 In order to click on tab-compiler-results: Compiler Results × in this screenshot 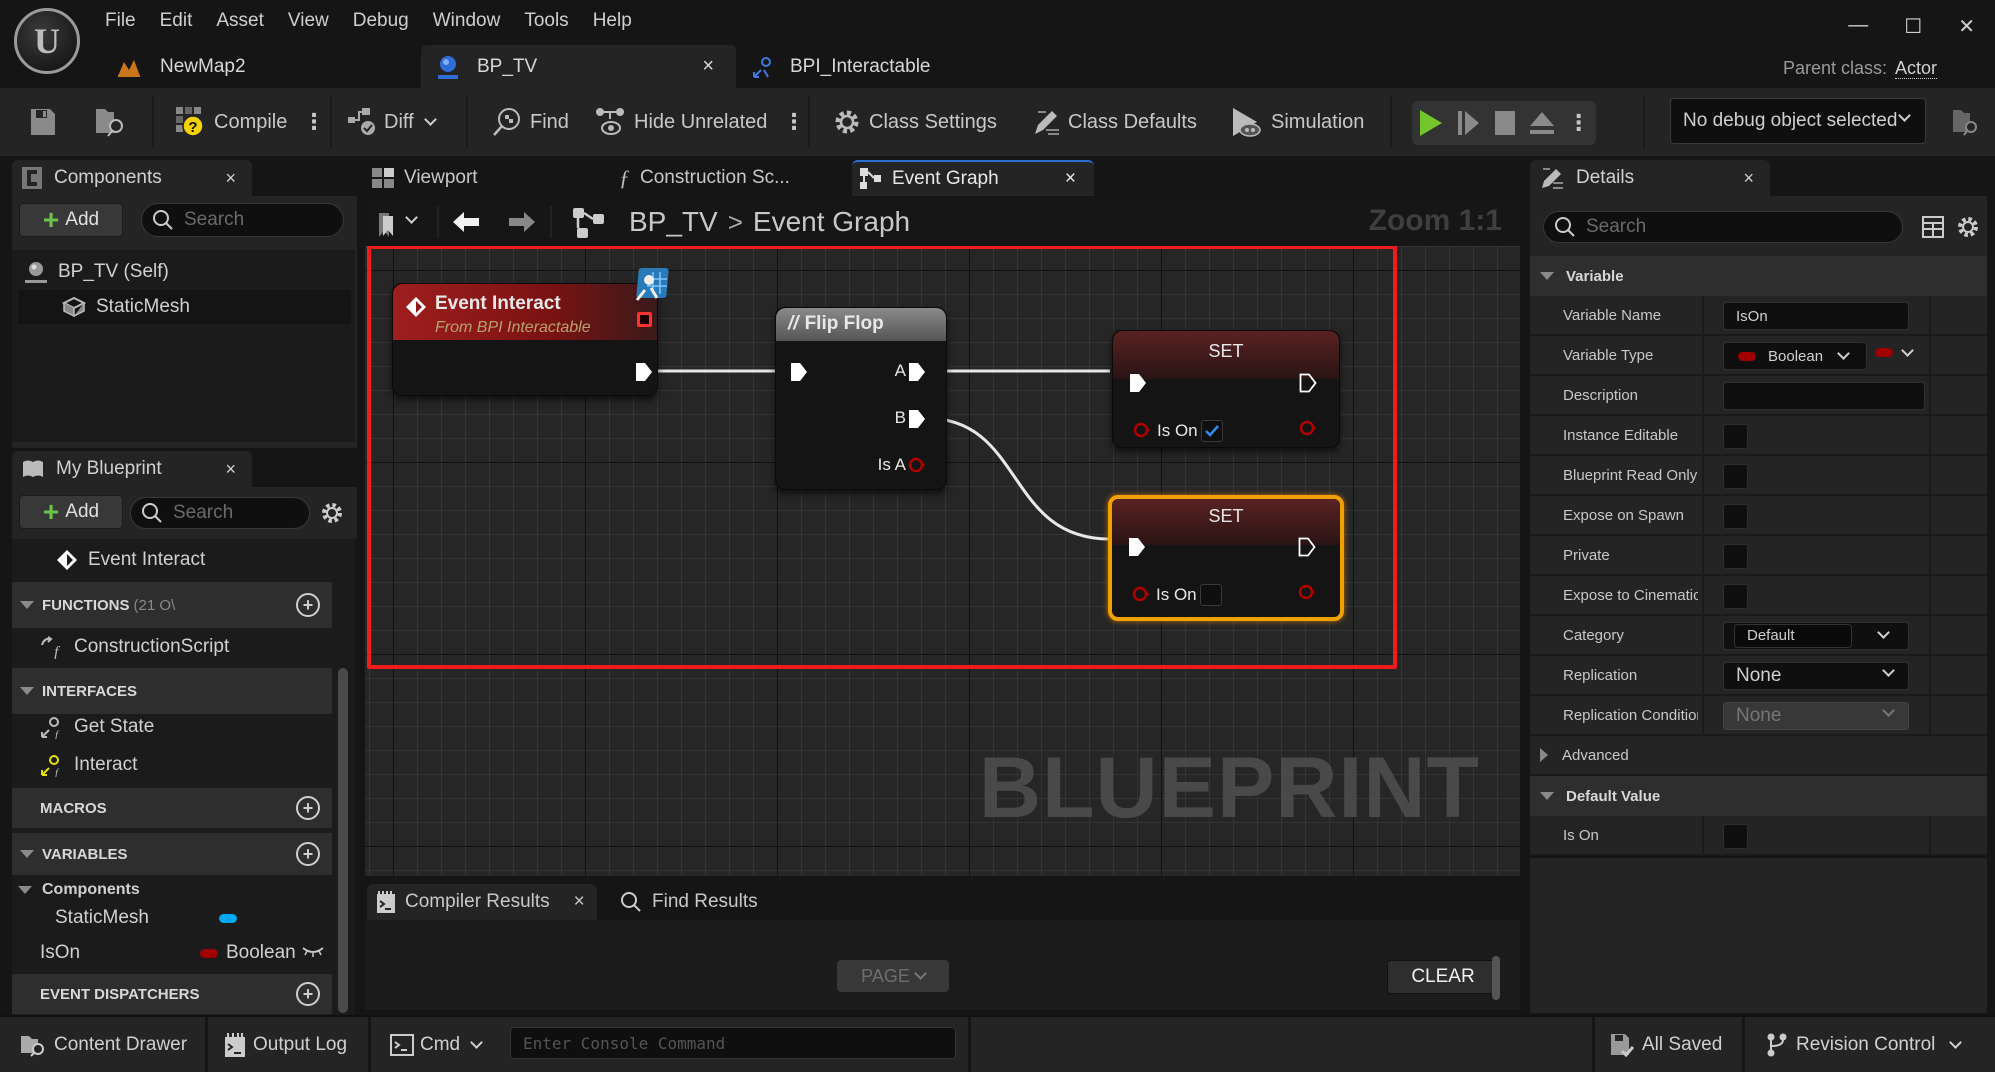, I will do `click(482, 902)`.